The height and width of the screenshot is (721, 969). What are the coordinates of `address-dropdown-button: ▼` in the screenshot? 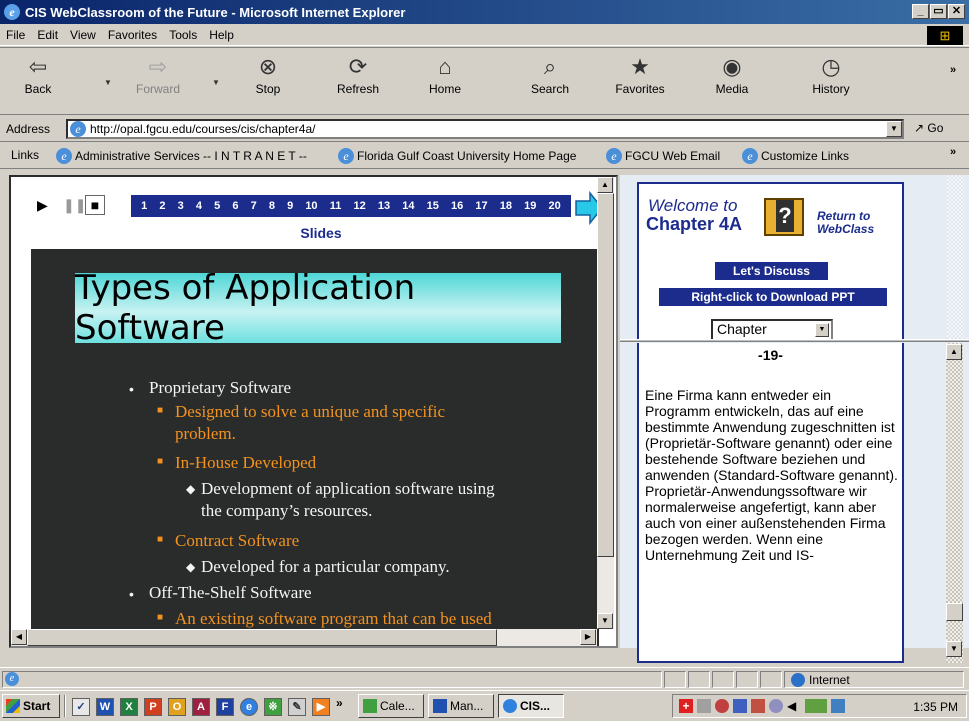 It's located at (894, 129).